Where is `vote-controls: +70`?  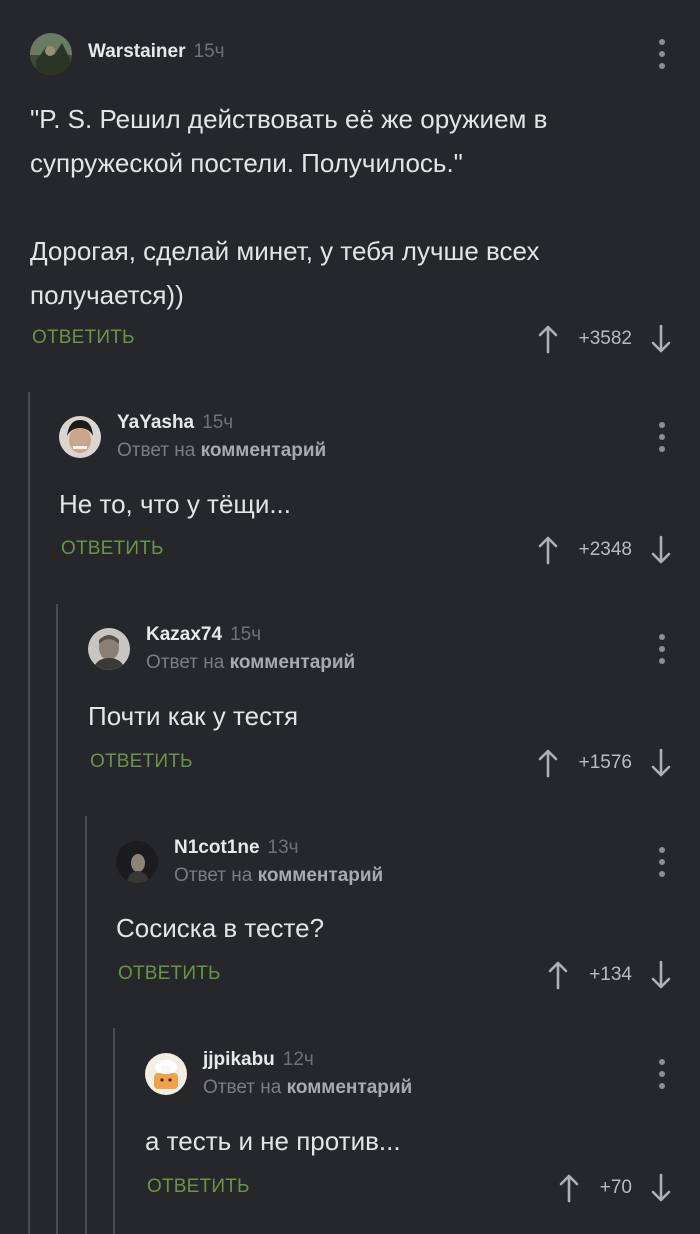
vote-controls: +70 is located at coordinates (615, 1188).